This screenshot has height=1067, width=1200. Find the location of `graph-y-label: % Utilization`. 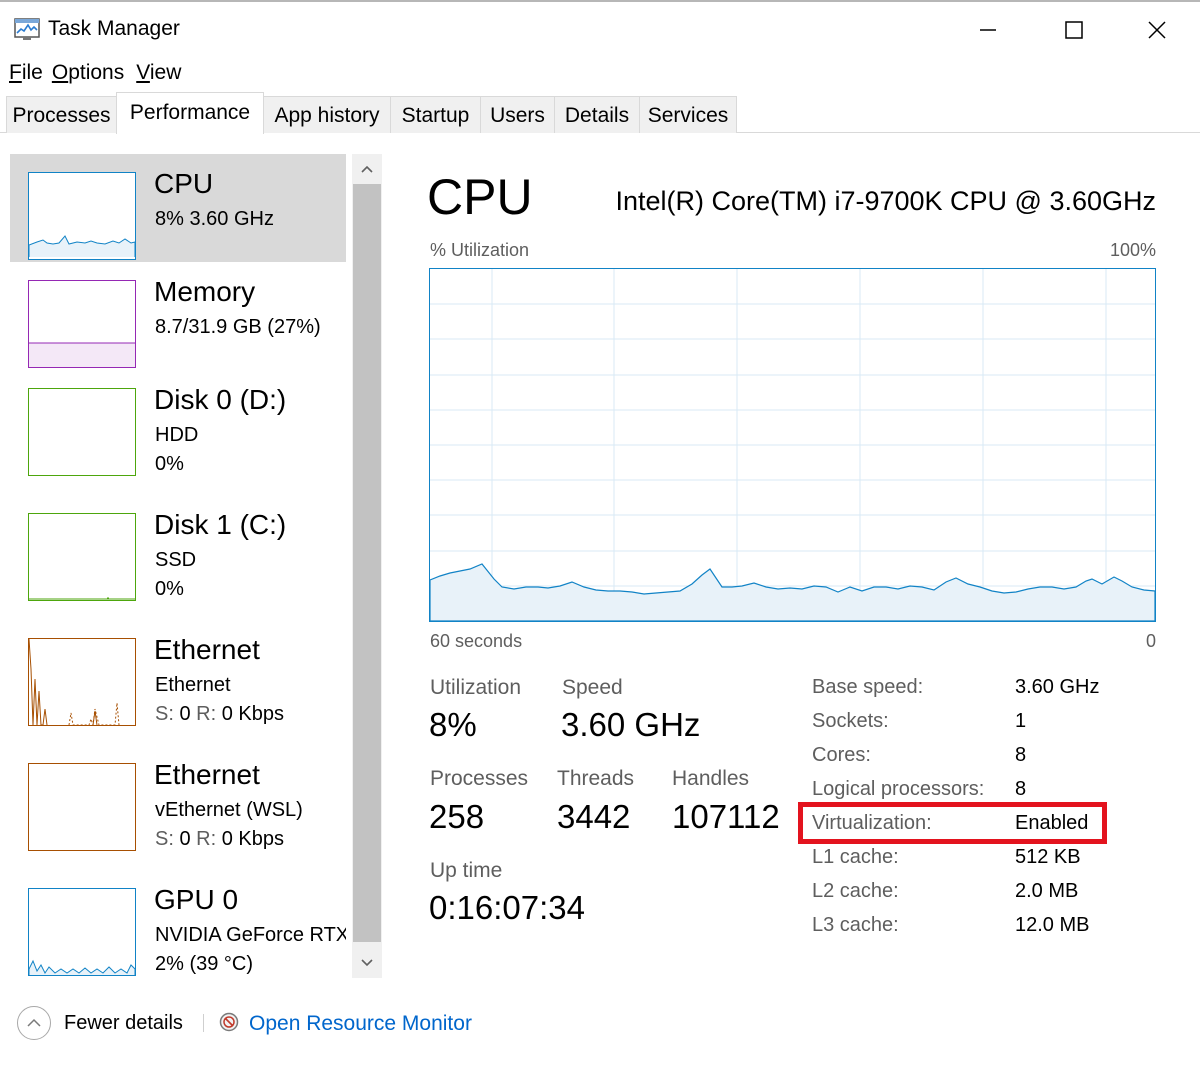

graph-y-label: % Utilization is located at coordinates (480, 250).